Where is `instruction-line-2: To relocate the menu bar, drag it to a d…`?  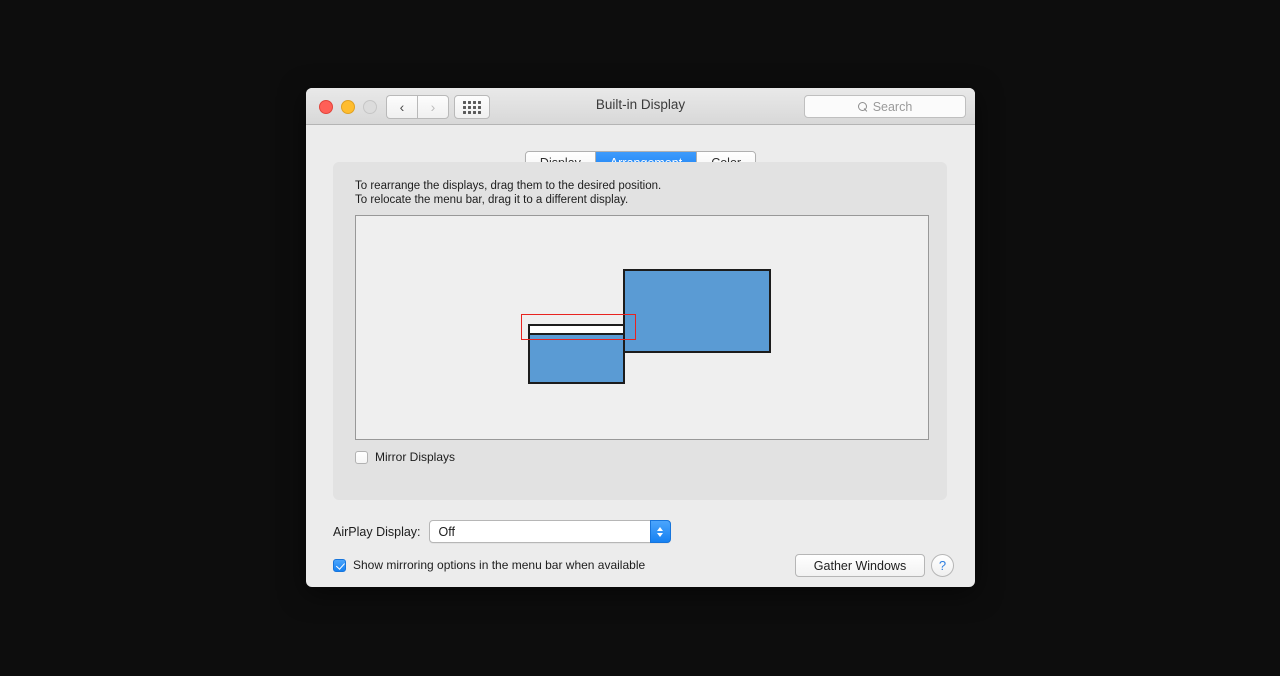
instruction-line-2: To relocate the menu bar, drag it to a d… is located at coordinates (492, 200).